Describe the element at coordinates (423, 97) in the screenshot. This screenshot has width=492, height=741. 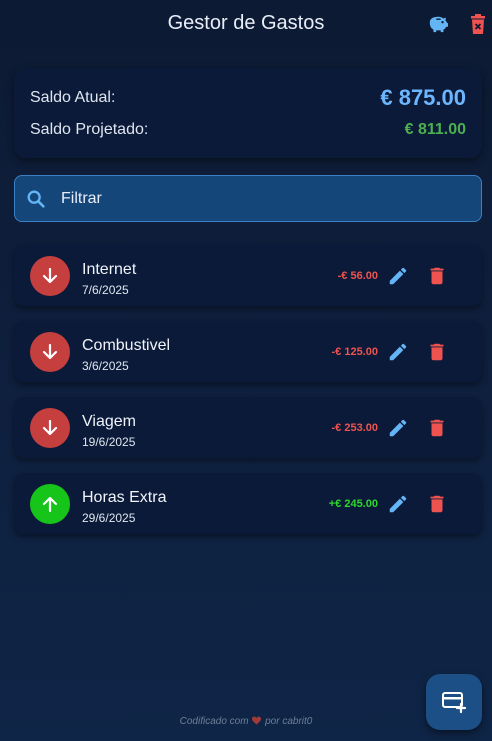
I see `current-balance-value: € 875.00` at that location.